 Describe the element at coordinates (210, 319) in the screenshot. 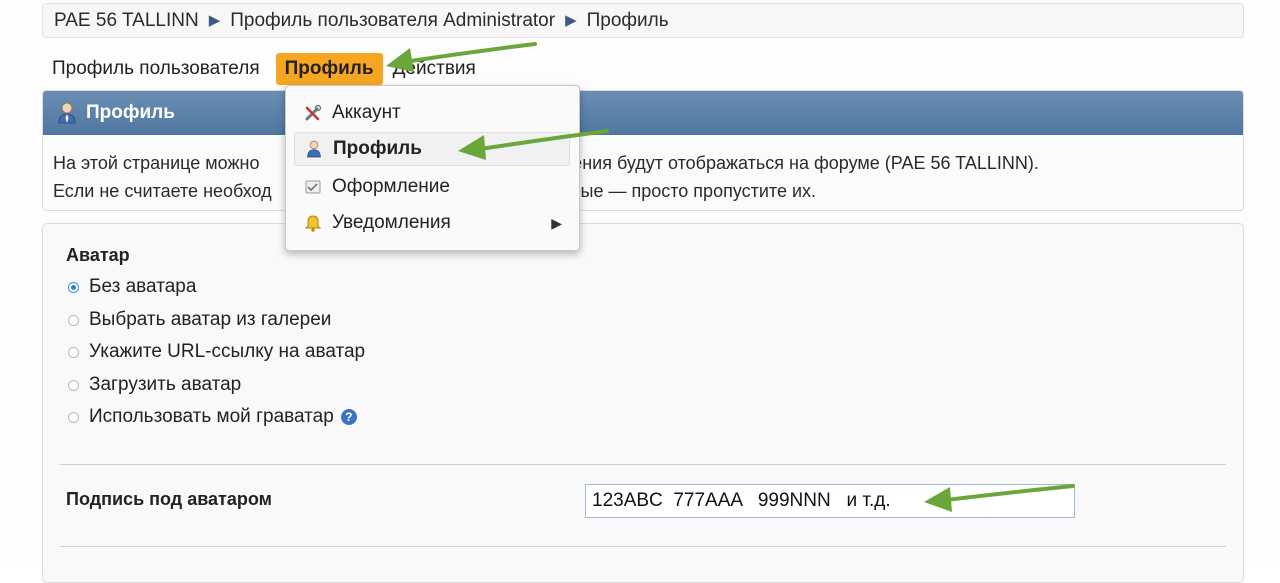

I see `radio-label: Выбрать аватар из галереи` at that location.